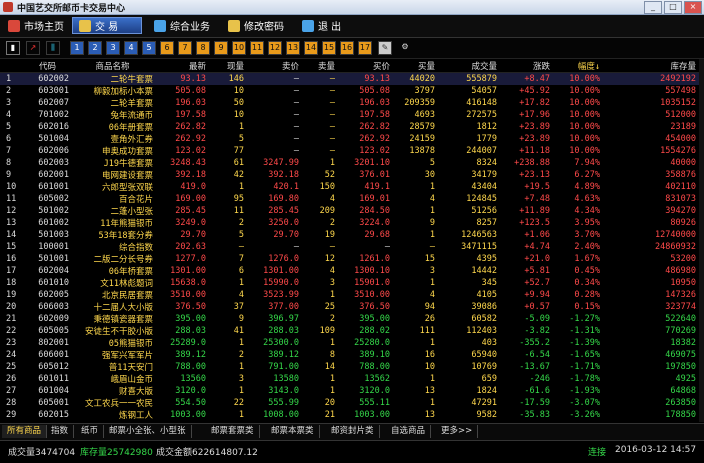 Image resolution: width=704 pixels, height=463 pixels. What do you see at coordinates (534, 127) in the screenshot?
I see `table-cell: +23.89` at bounding box center [534, 127].